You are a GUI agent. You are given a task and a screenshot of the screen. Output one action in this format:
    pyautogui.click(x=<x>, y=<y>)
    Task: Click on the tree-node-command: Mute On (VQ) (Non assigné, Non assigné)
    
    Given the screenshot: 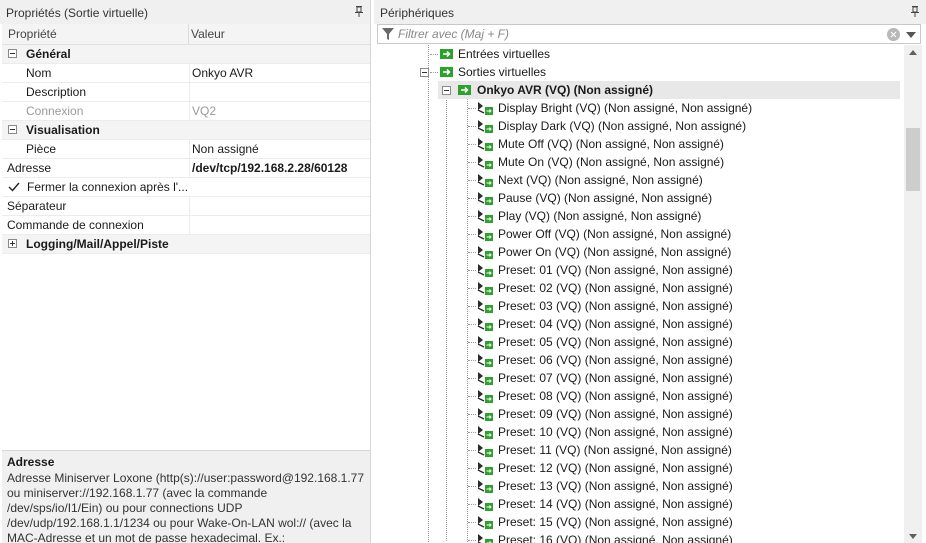 What is the action you would take?
    pyautogui.click(x=684, y=162)
    